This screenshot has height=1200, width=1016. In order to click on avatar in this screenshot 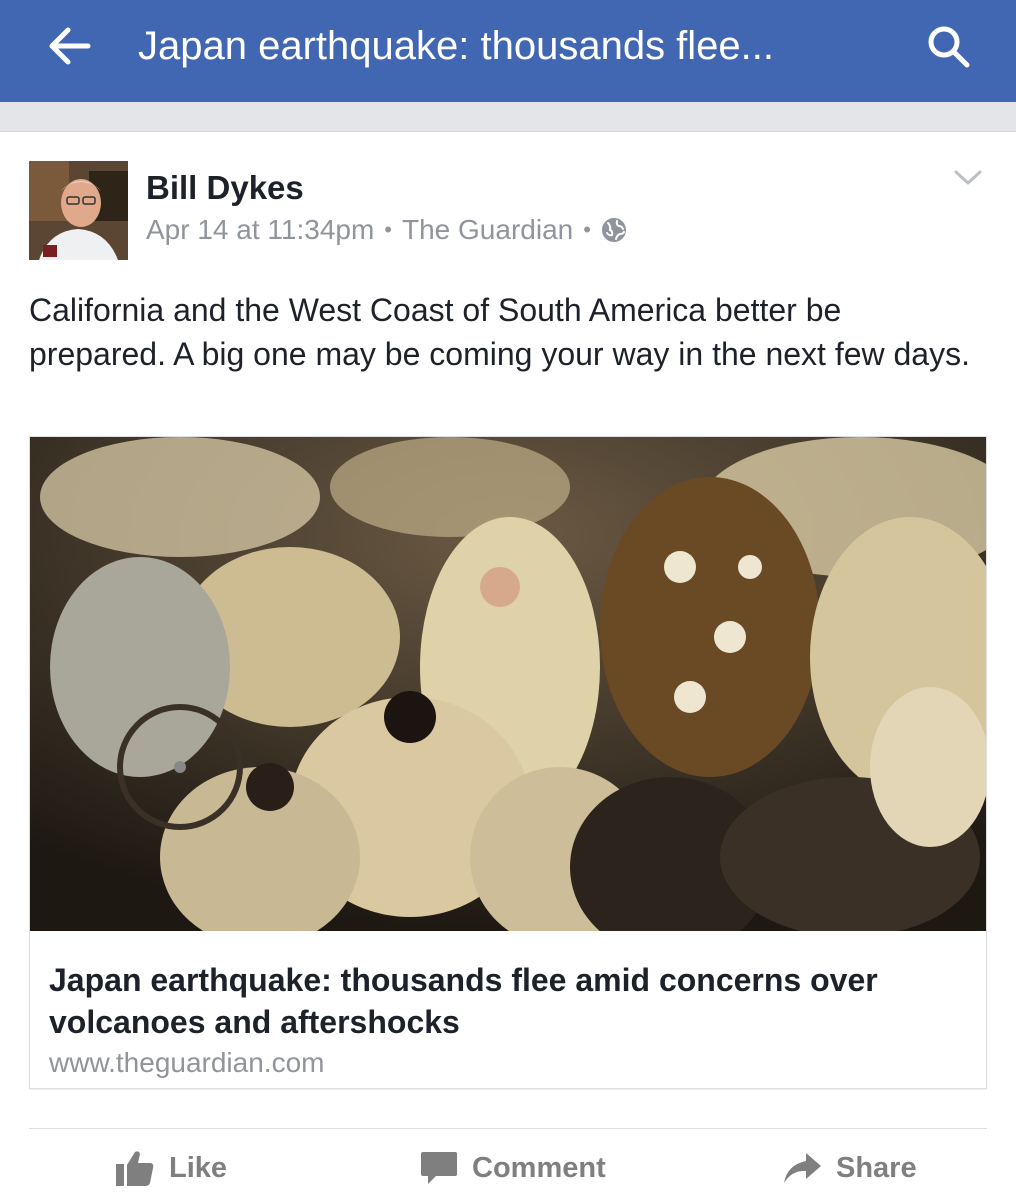, I will do `click(78, 210)`.